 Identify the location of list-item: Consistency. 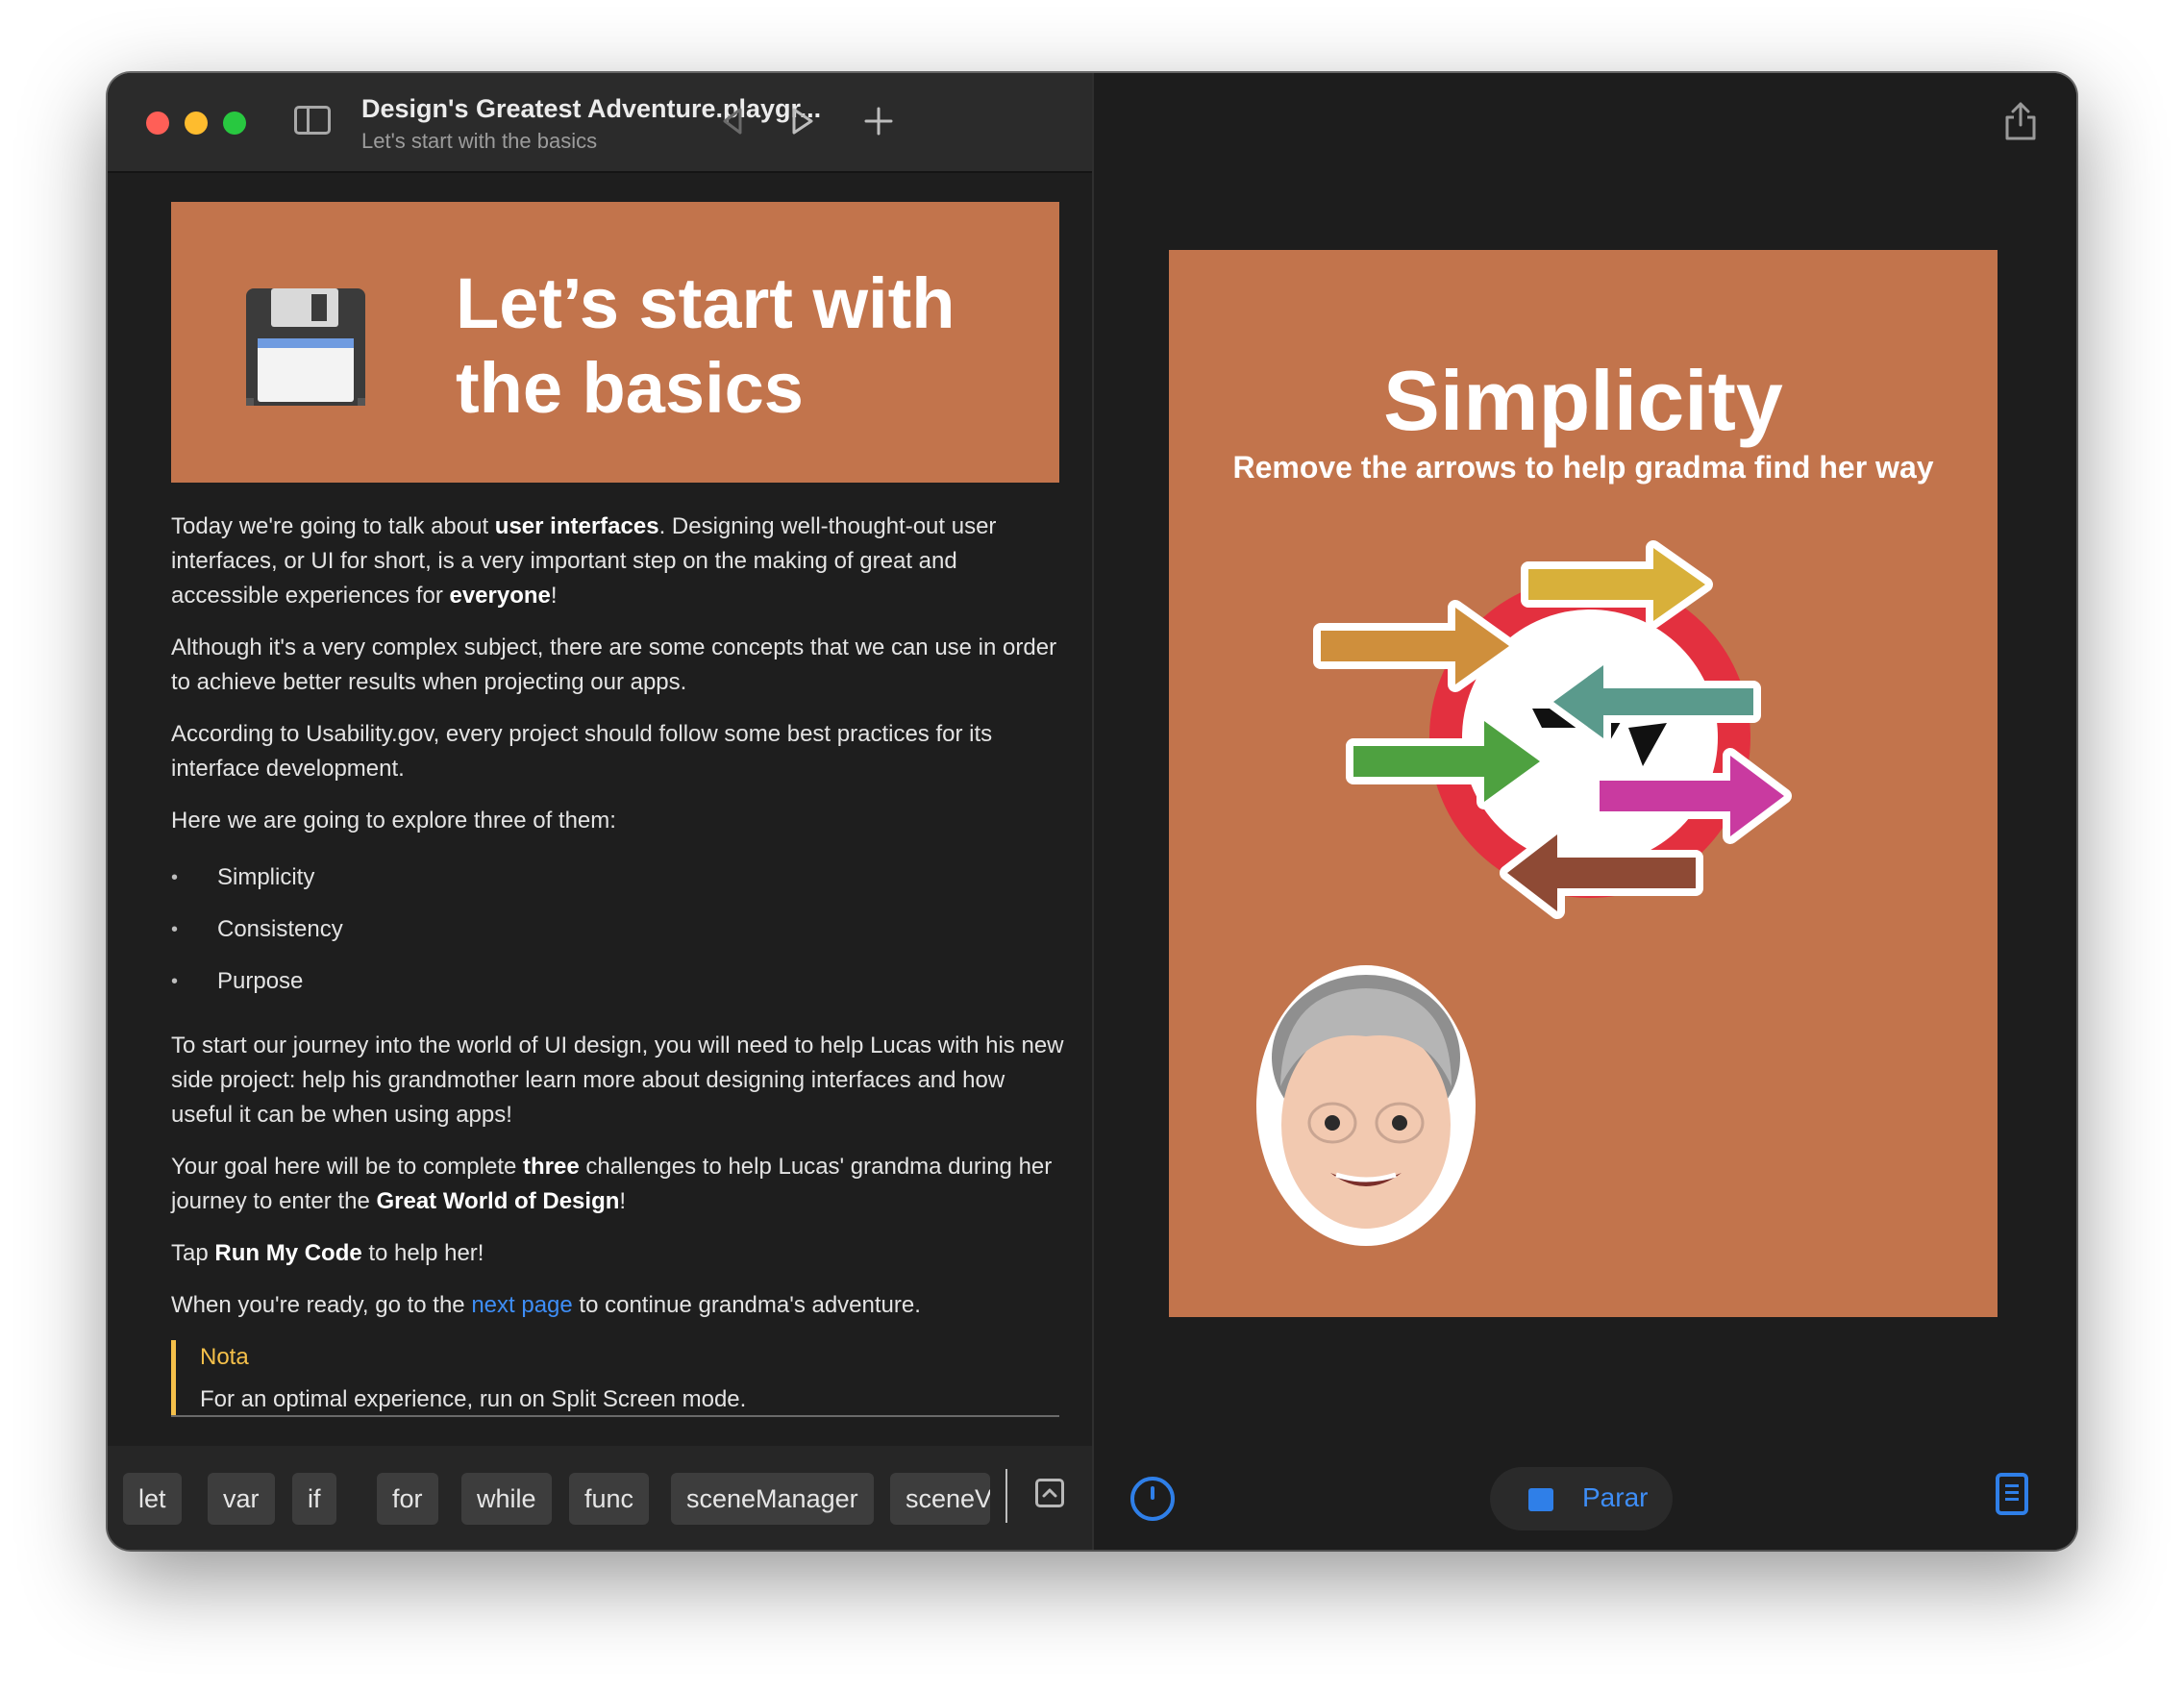
(618, 933).